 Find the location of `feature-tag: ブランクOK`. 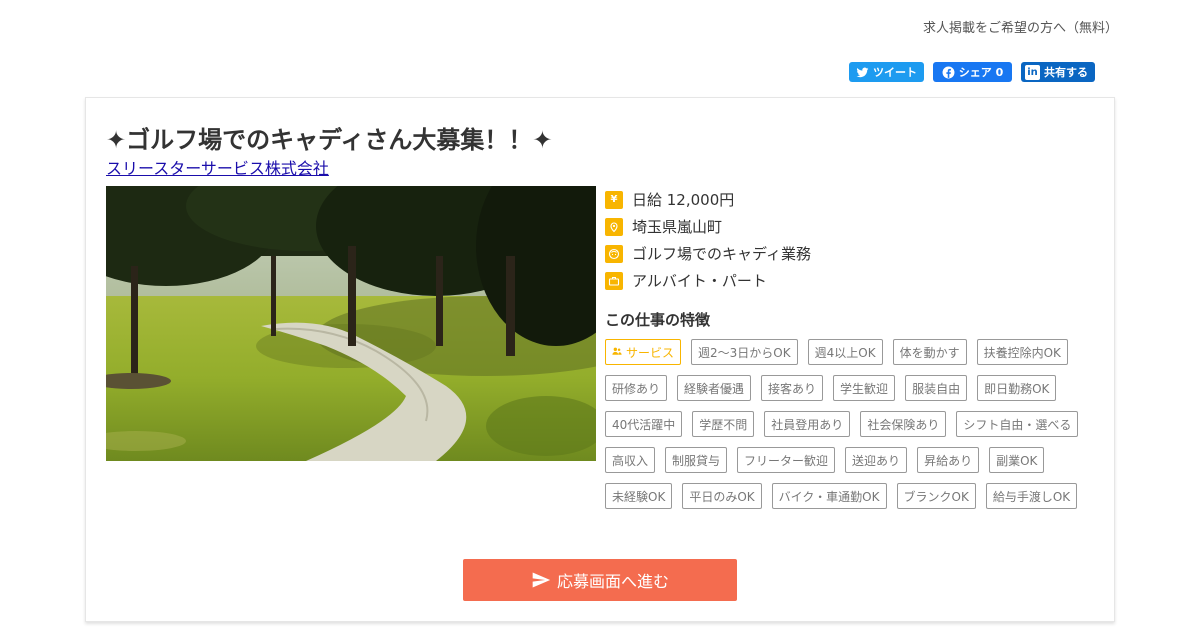

feature-tag: ブランクOK is located at coordinates (936, 496).